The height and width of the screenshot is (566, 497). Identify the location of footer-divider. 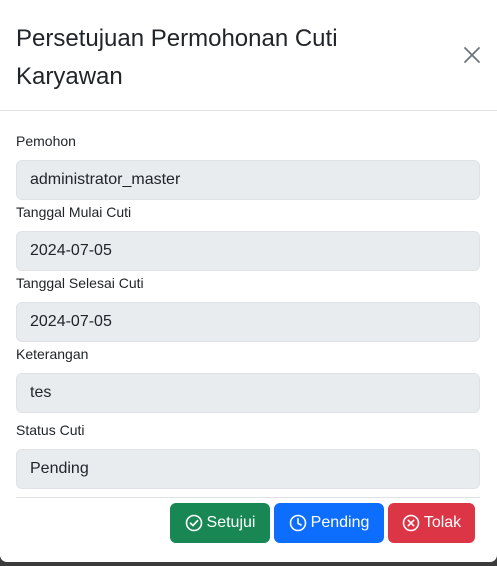
(248, 497).